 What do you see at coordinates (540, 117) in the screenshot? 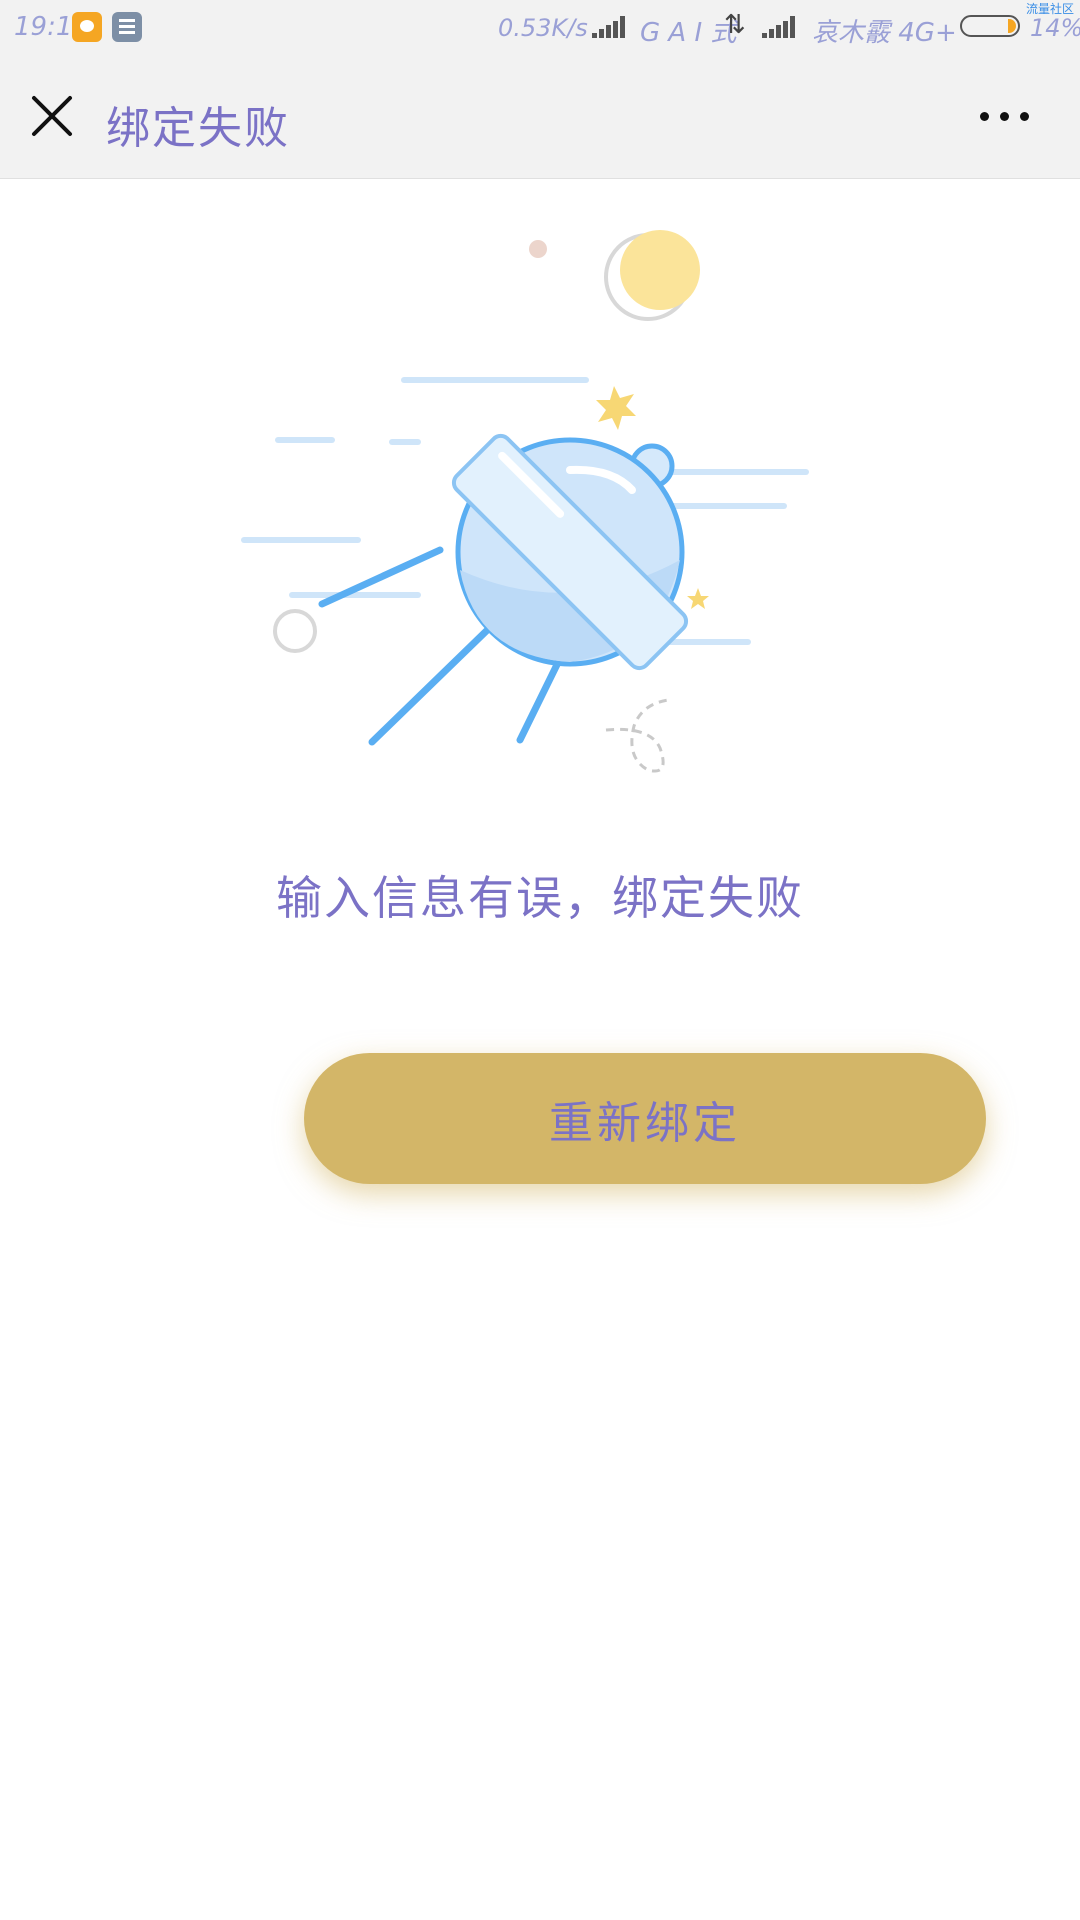
I see `nav-bar: 绑定失败` at bounding box center [540, 117].